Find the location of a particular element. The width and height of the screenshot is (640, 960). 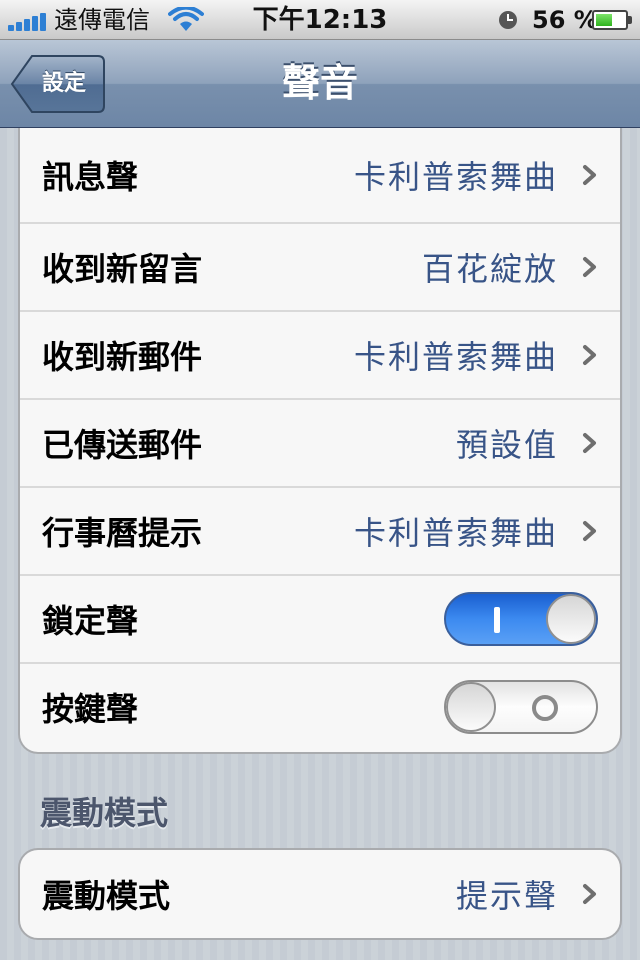

settings-row-new-voicemail: 收到新留言 百花綻放 is located at coordinates (320, 266).